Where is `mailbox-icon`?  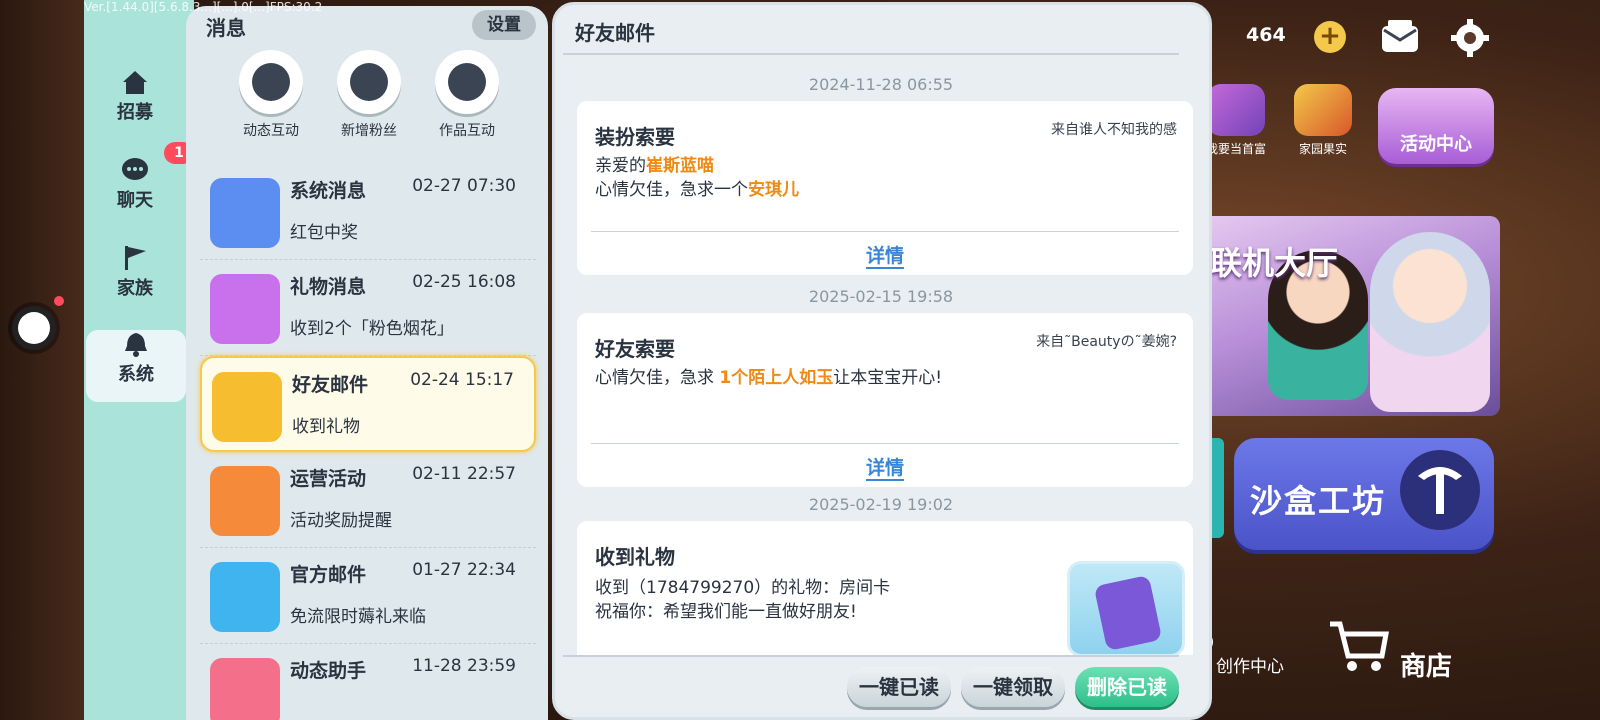
mailbox-icon is located at coordinates (1400, 37).